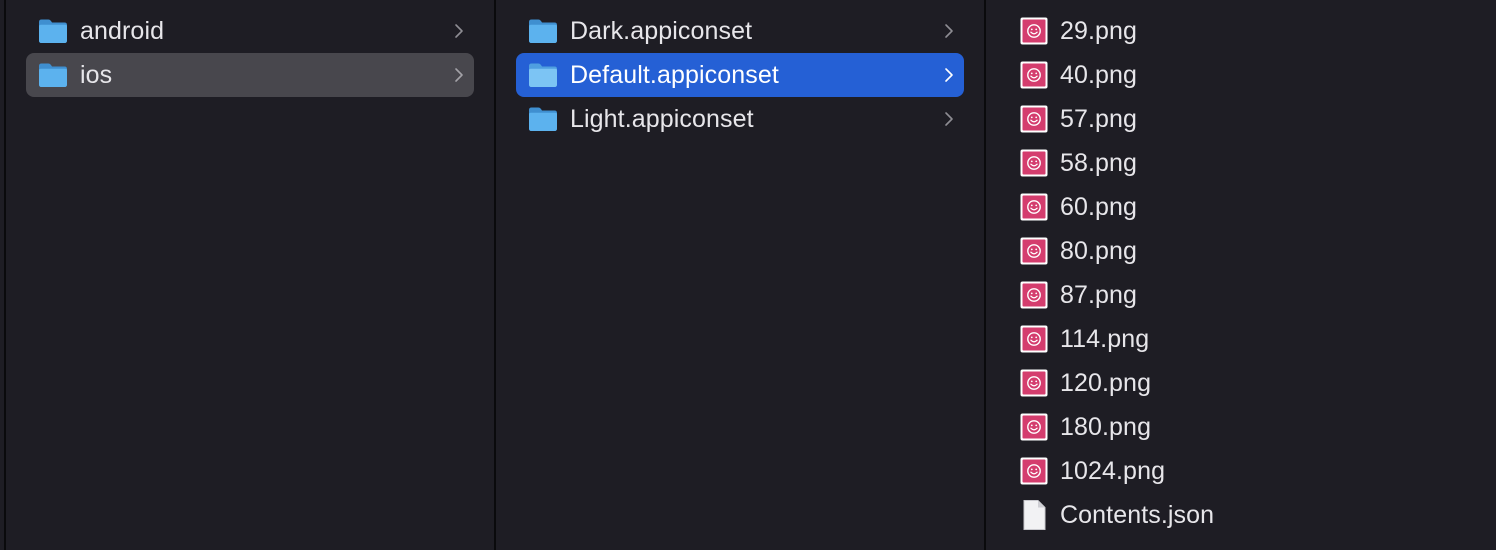 Image resolution: width=1496 pixels, height=550 pixels. I want to click on file-row-png: 114.png, so click(1243, 339).